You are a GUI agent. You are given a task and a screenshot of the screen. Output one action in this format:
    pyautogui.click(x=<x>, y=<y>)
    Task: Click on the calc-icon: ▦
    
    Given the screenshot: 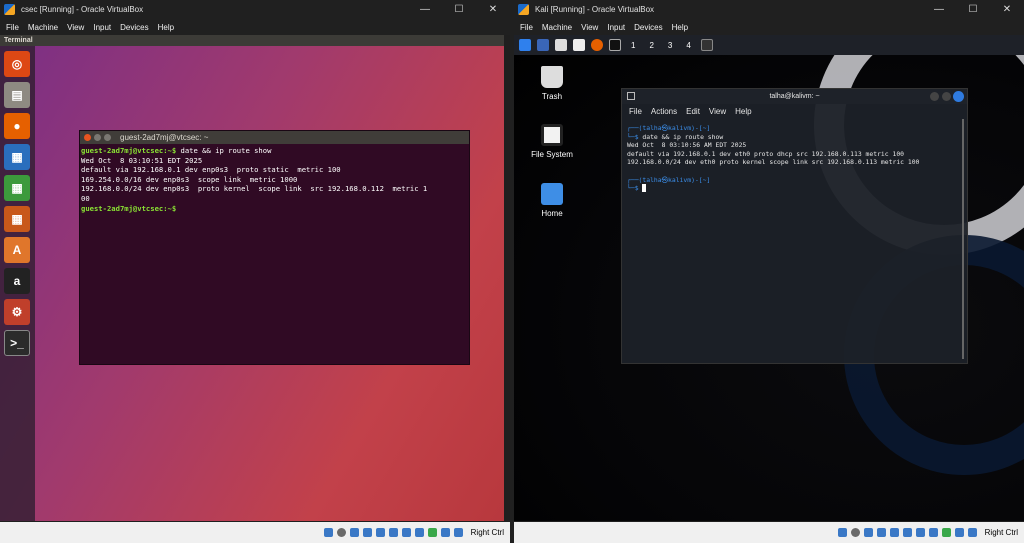 What is the action you would take?
    pyautogui.click(x=17, y=188)
    